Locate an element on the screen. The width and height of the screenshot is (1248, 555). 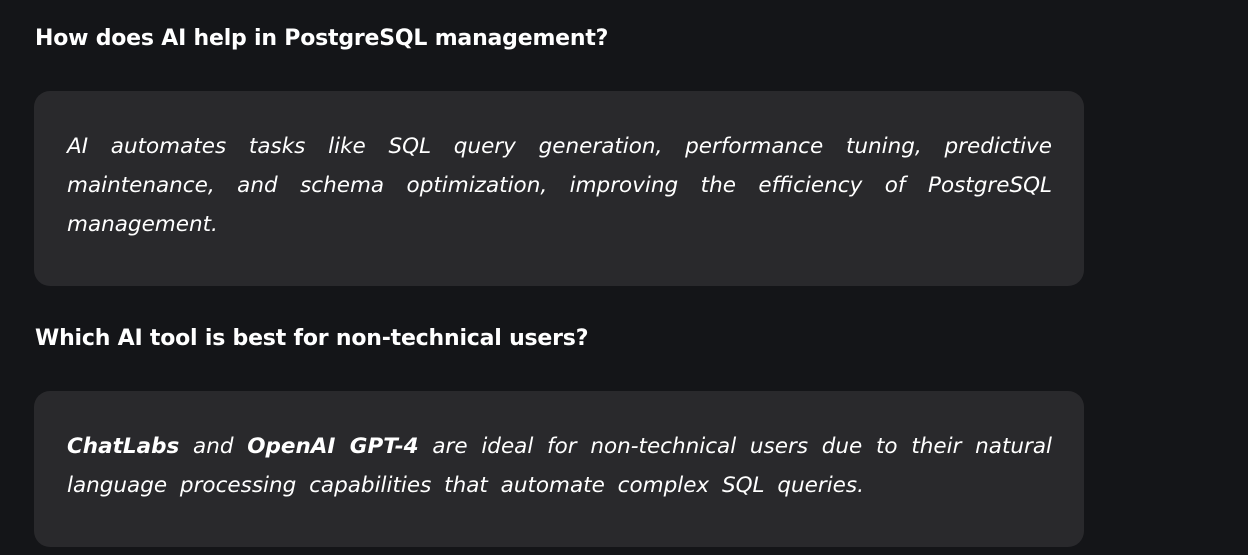
answer-connector: and is located at coordinates (213, 446).